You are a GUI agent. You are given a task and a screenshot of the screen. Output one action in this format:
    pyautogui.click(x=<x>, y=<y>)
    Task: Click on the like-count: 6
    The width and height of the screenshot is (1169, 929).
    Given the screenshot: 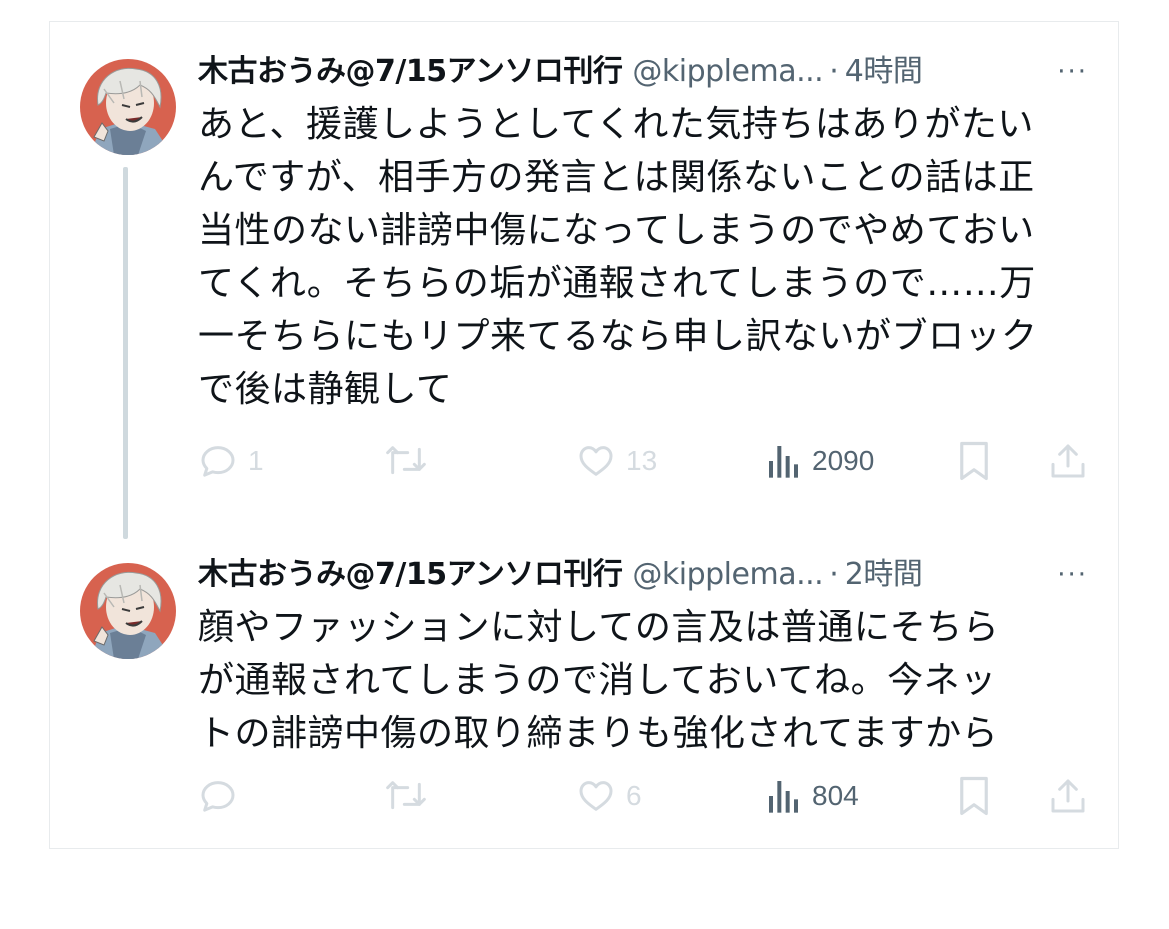 What is the action you would take?
    pyautogui.click(x=634, y=795)
    